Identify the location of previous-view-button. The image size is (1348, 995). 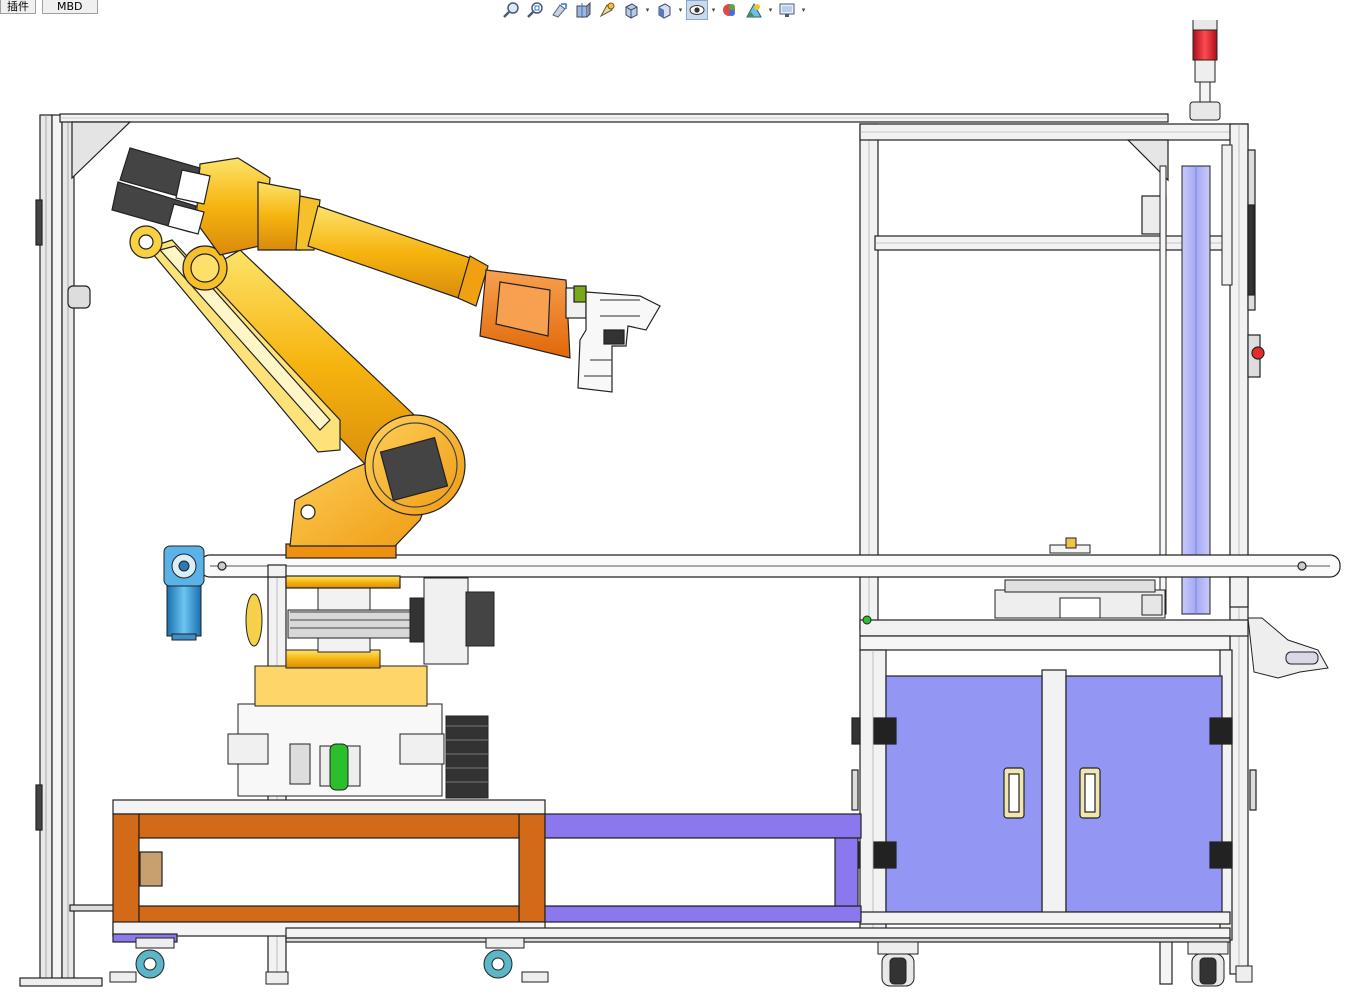
(559, 10).